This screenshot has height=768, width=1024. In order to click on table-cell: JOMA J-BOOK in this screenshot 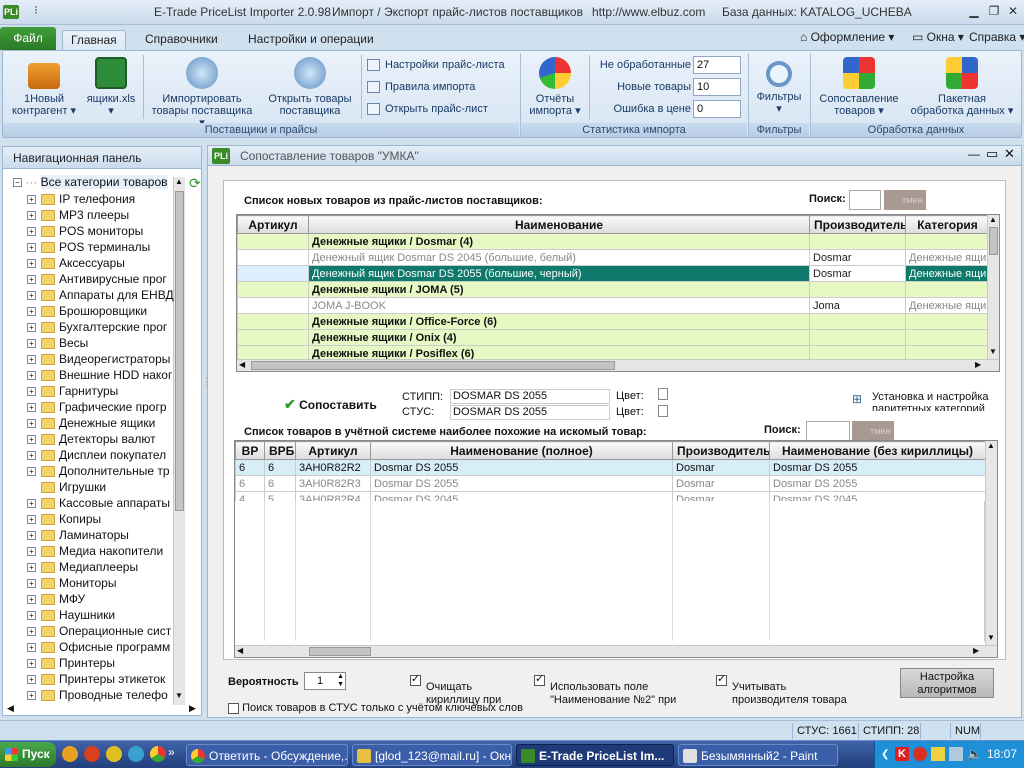, I will do `click(559, 305)`.